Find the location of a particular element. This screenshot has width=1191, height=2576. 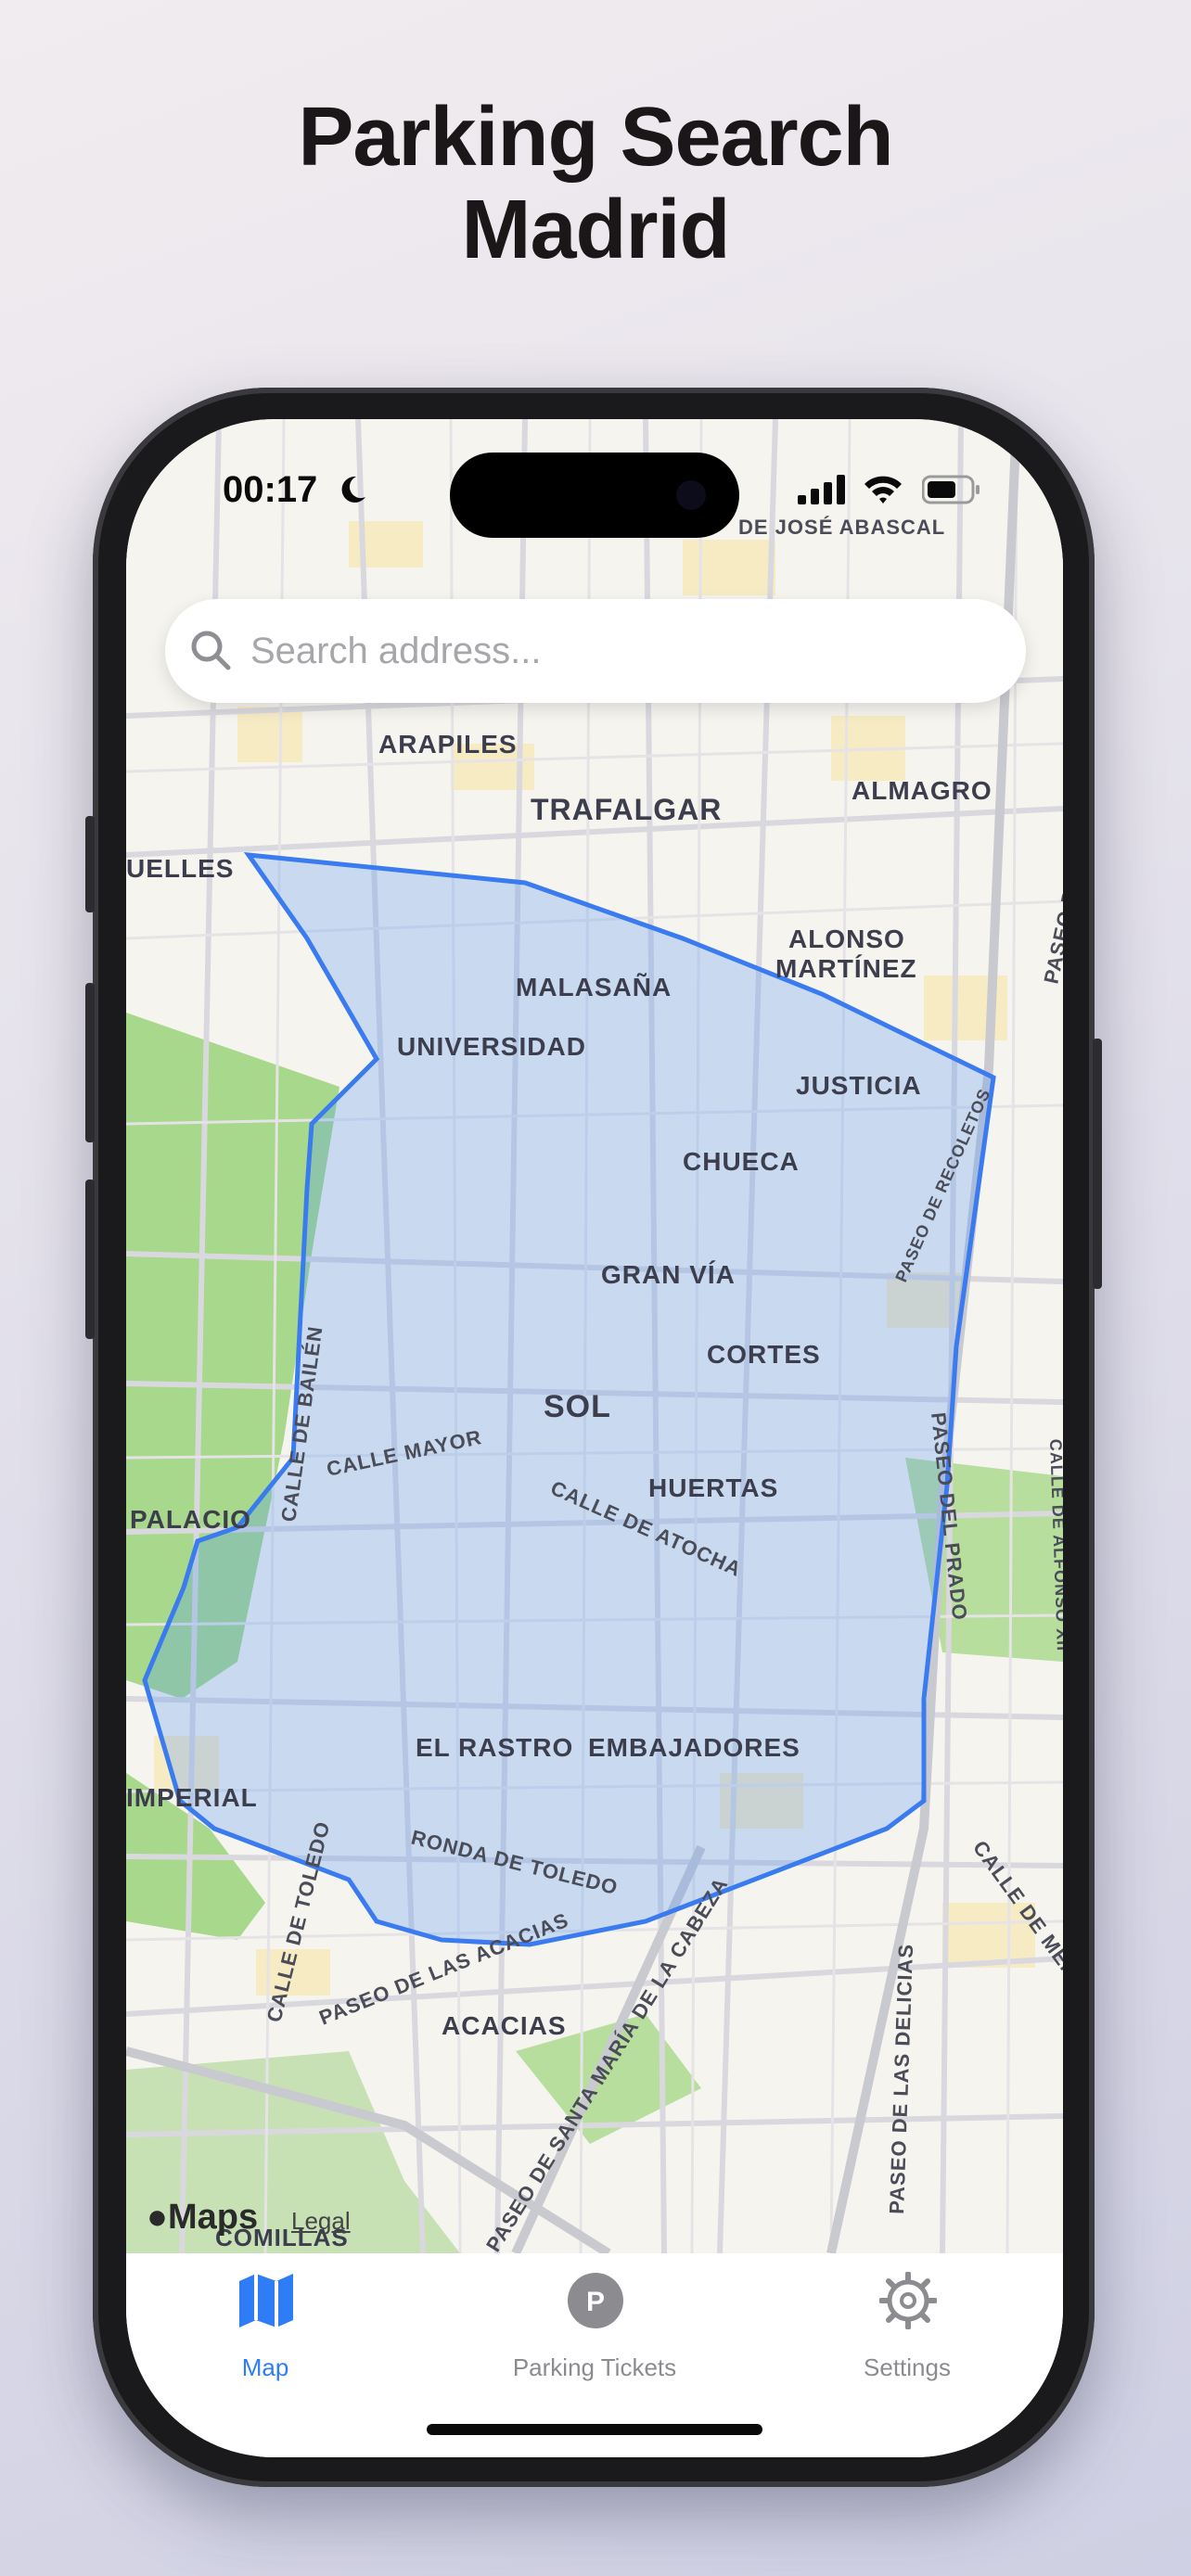

tab-bar: Map P Parking Tickets Settings is located at coordinates (594, 2355).